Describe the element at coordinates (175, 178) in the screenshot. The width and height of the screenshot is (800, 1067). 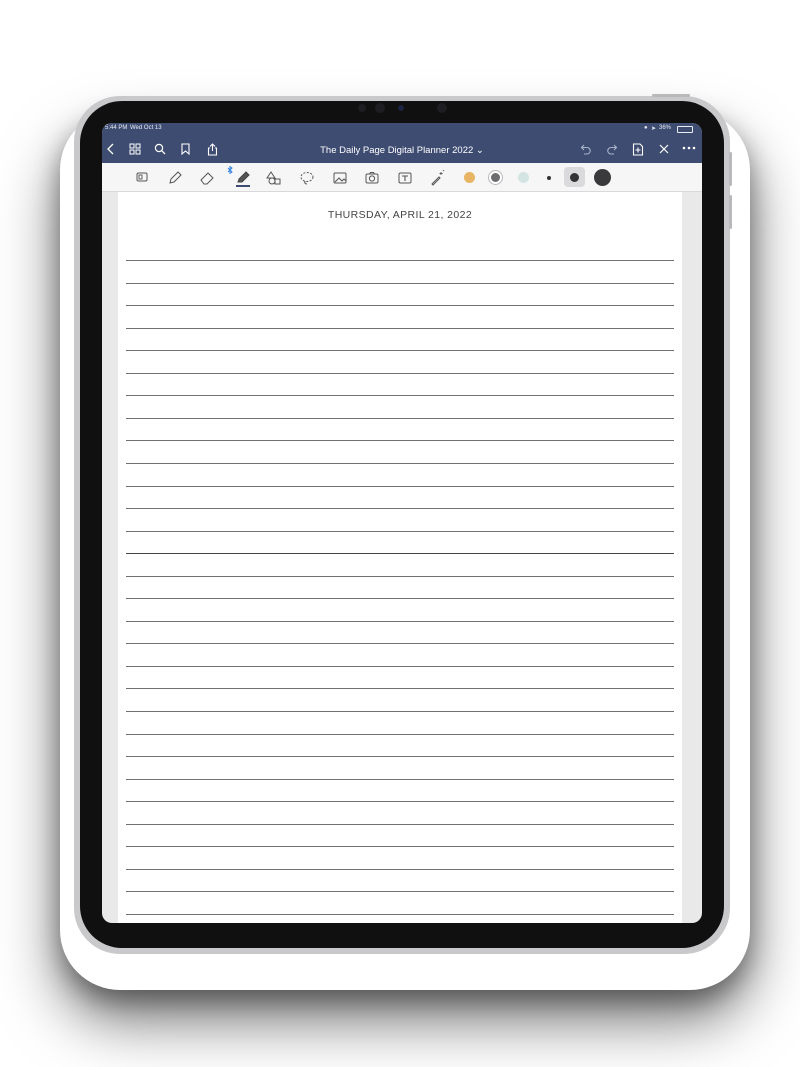
I see `pen-icon` at that location.